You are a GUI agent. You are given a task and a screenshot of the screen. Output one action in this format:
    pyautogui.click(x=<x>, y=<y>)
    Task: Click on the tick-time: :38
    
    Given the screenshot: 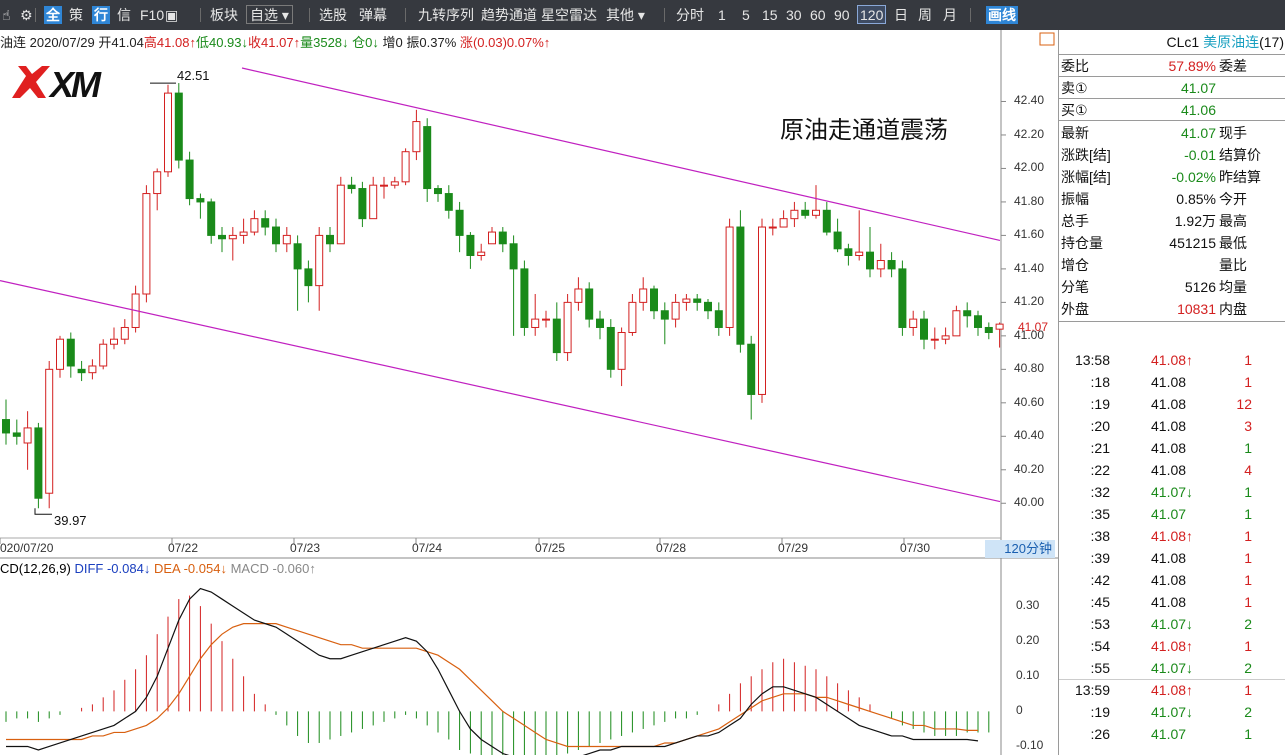 What is the action you would take?
    pyautogui.click(x=1100, y=536)
    